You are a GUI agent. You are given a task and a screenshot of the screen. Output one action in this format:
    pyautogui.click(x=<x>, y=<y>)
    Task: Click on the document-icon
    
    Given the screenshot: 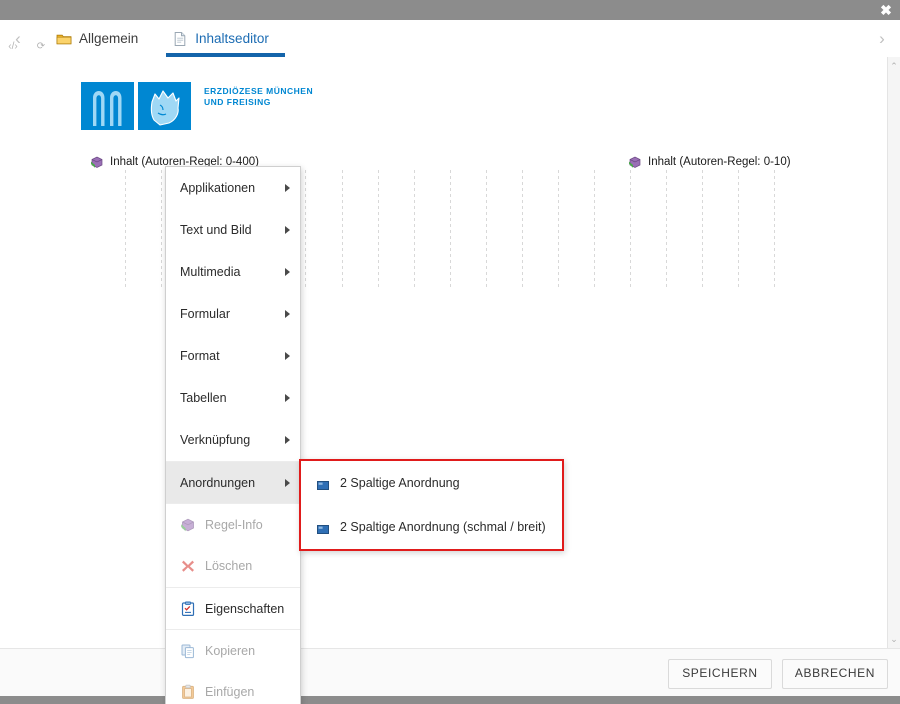 What is the action you would take?
    pyautogui.click(x=180, y=39)
    